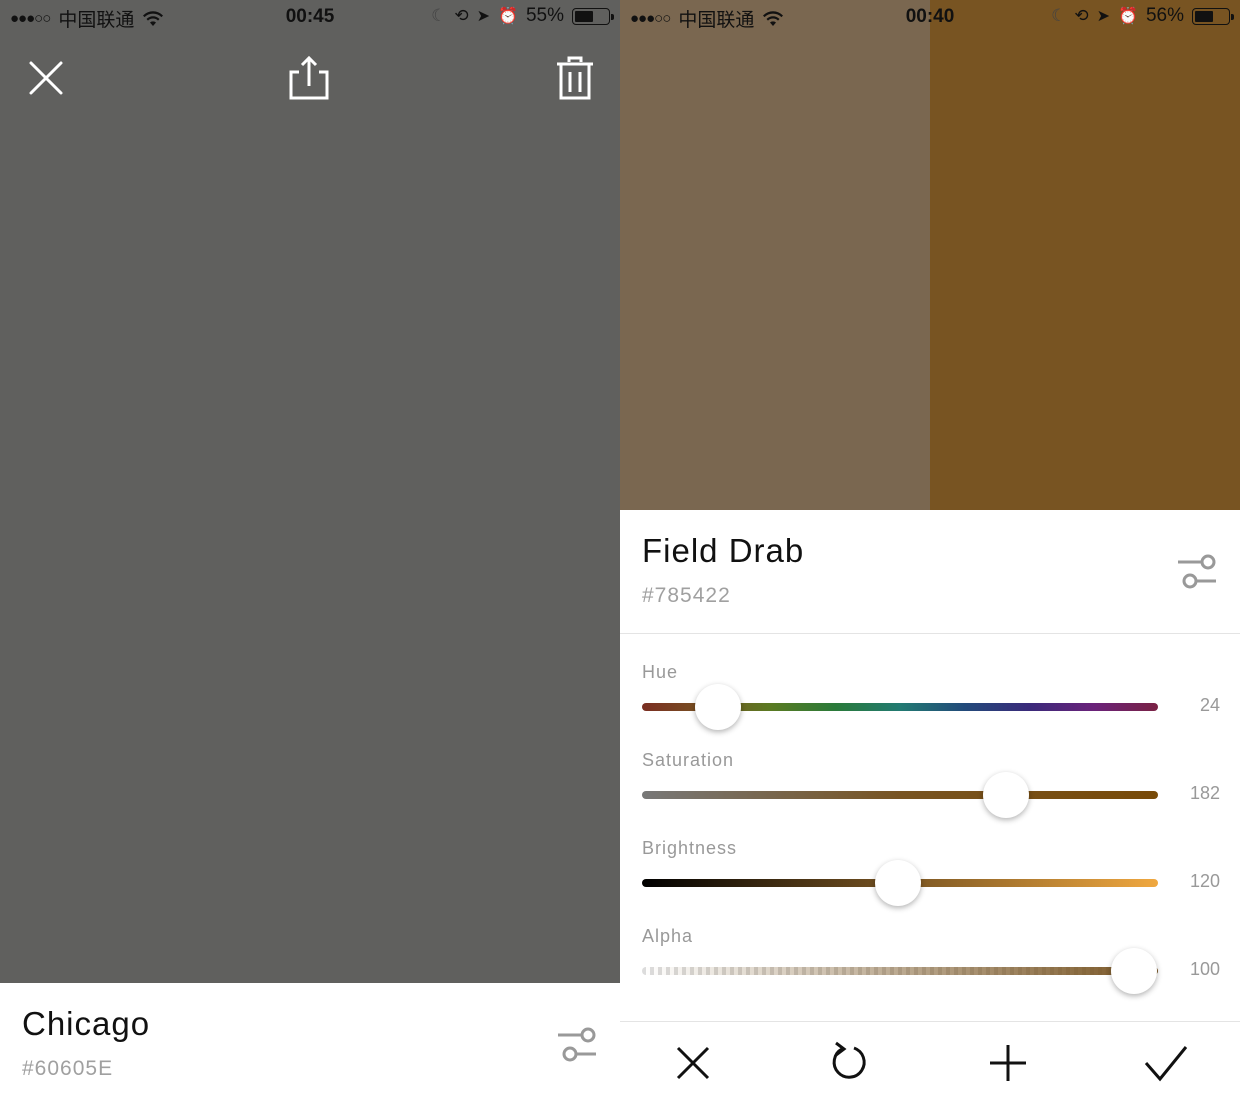 This screenshot has width=1240, height=1104. What do you see at coordinates (775, 255) in the screenshot?
I see `original-color-swatch` at bounding box center [775, 255].